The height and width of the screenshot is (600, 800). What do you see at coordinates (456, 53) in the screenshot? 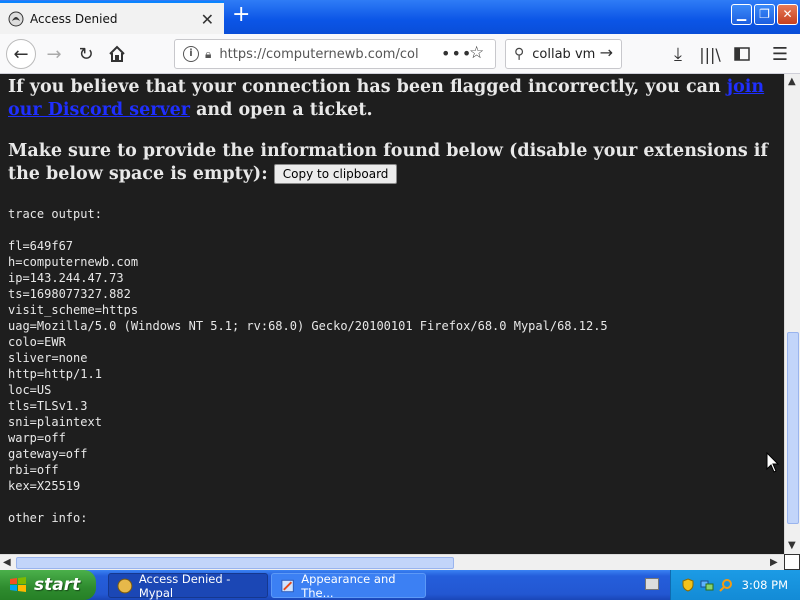
I see `page-actions-icon: •••` at bounding box center [456, 53].